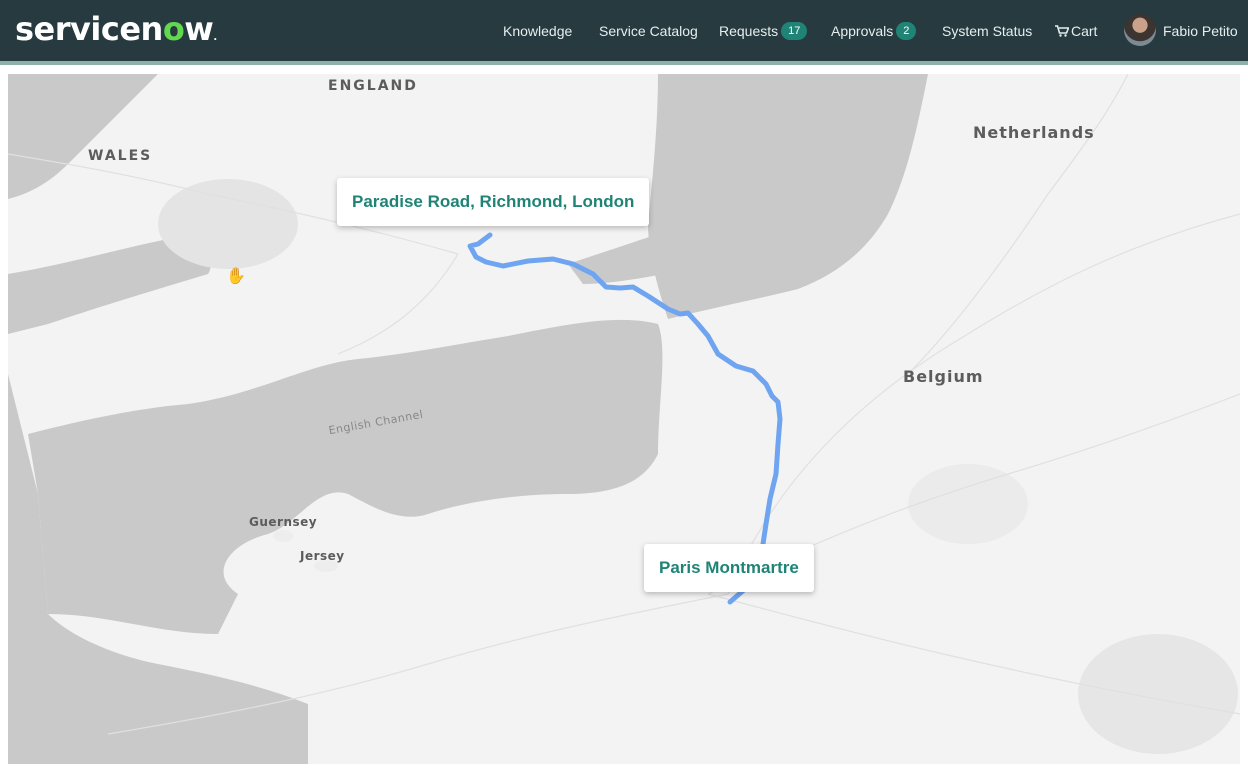 The width and height of the screenshot is (1248, 768). I want to click on logo-trademark: ., so click(215, 37).